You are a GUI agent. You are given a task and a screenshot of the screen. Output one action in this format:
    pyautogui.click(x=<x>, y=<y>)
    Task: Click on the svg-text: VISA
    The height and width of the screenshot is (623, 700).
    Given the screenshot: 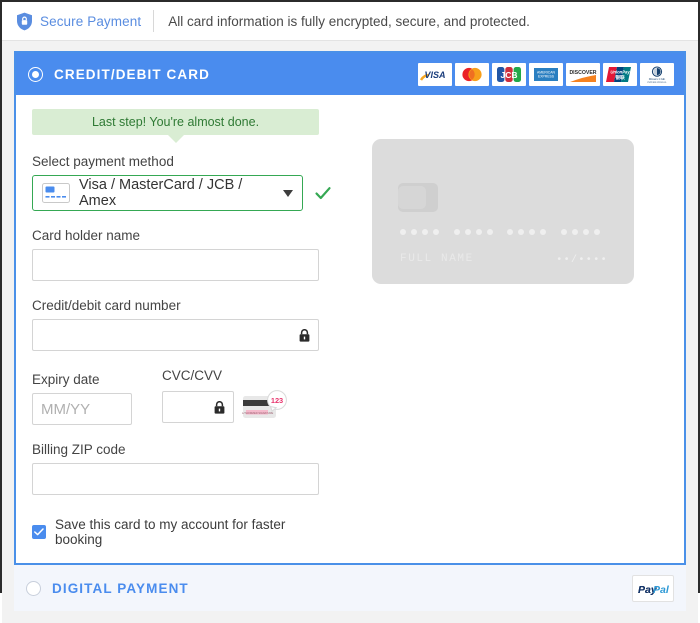 What is the action you would take?
    pyautogui.click(x=434, y=75)
    